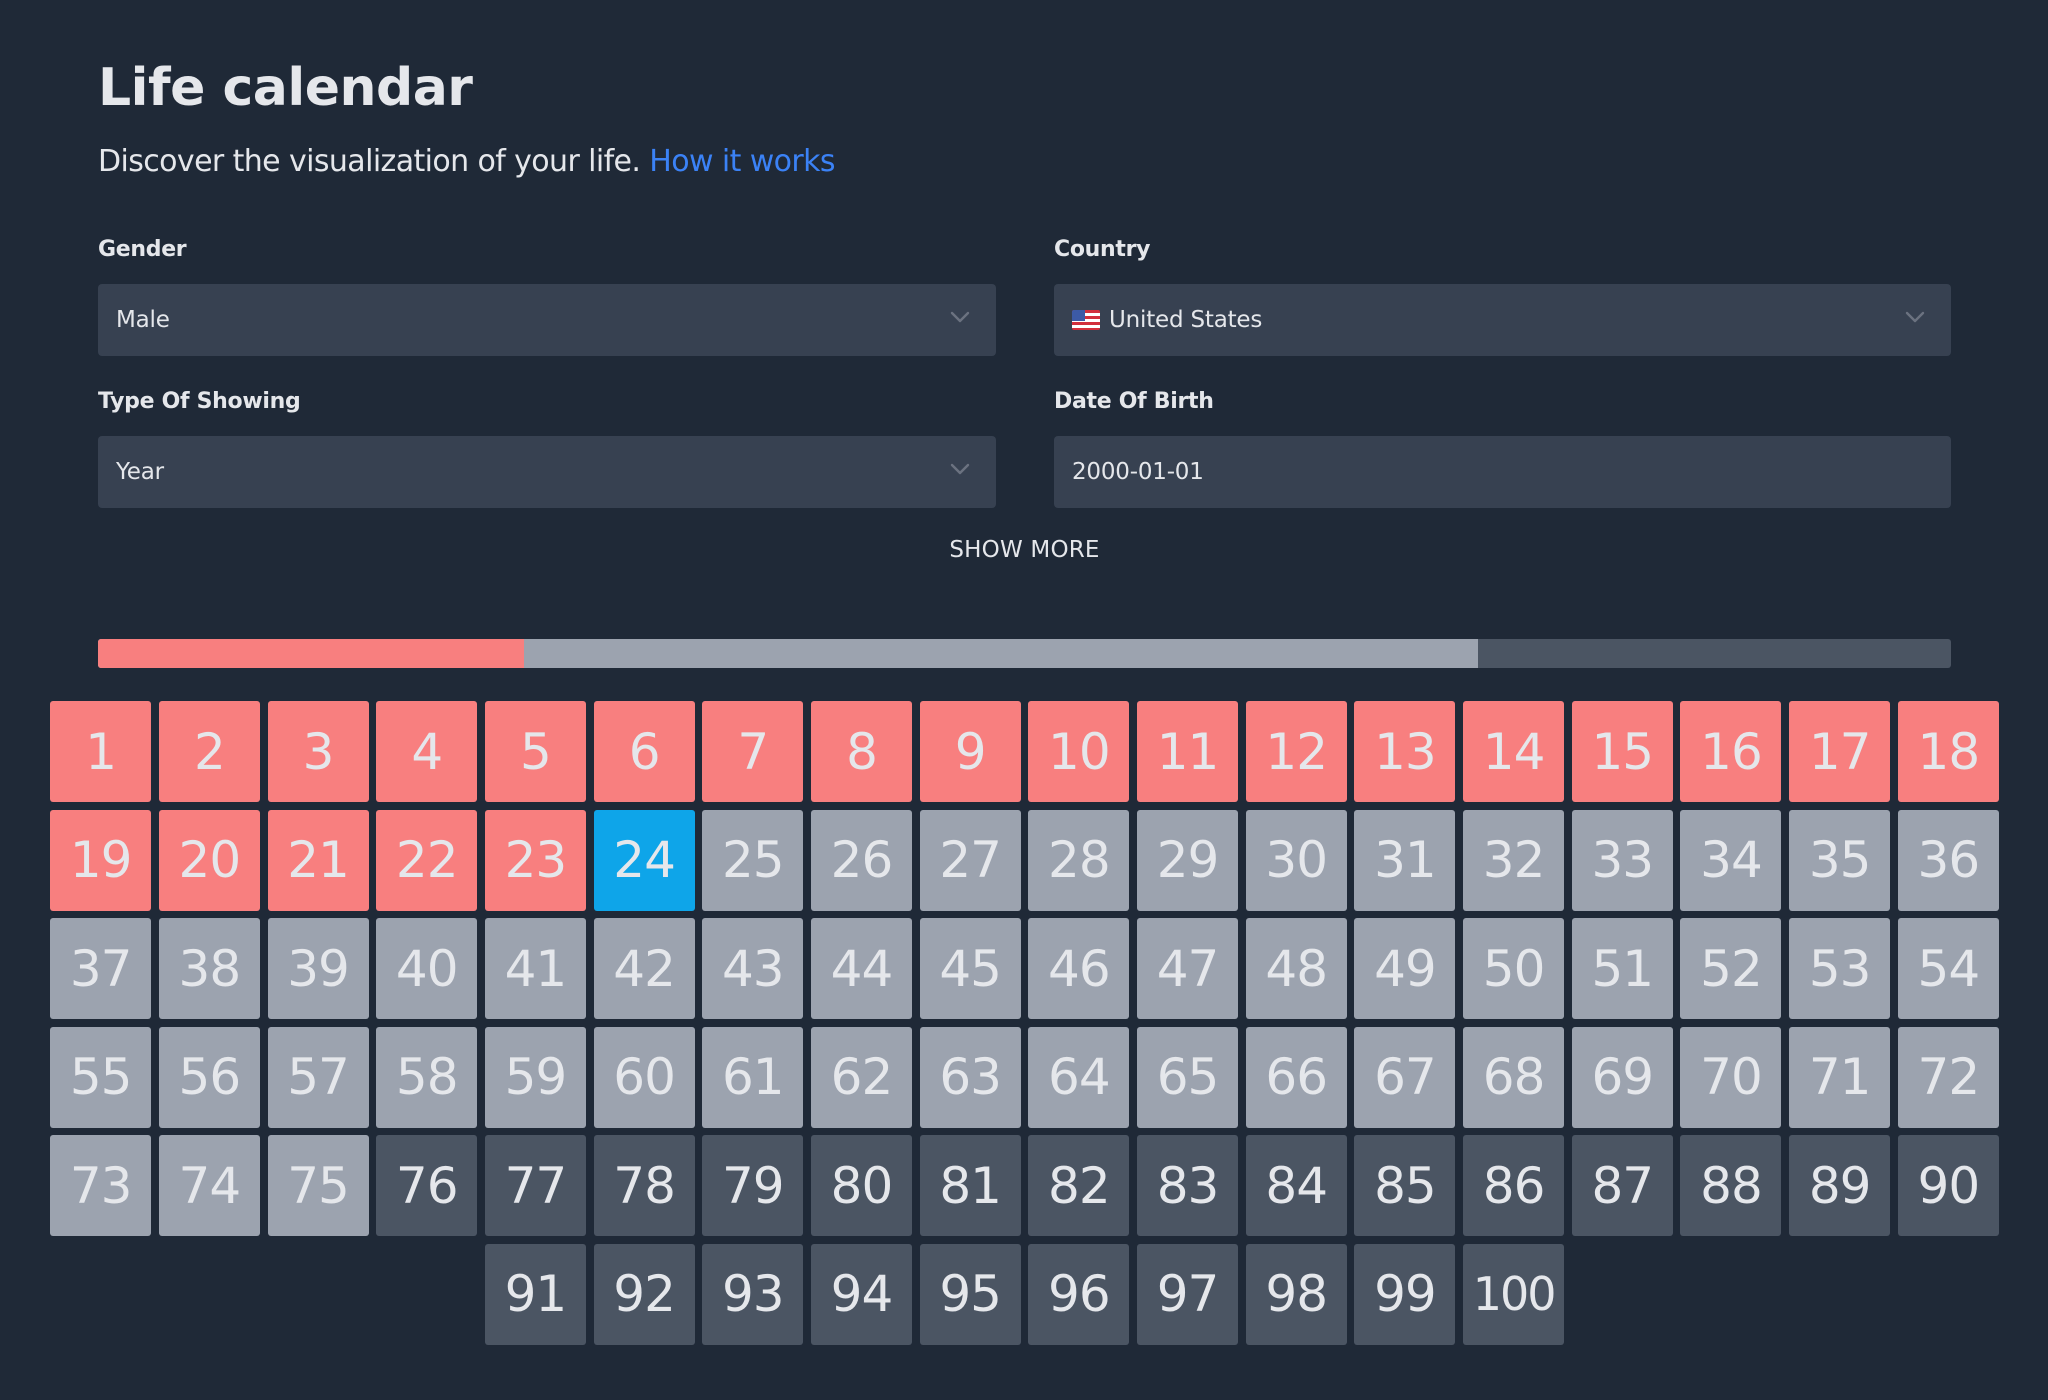  I want to click on year-cell-expected: 36, so click(1948, 860).